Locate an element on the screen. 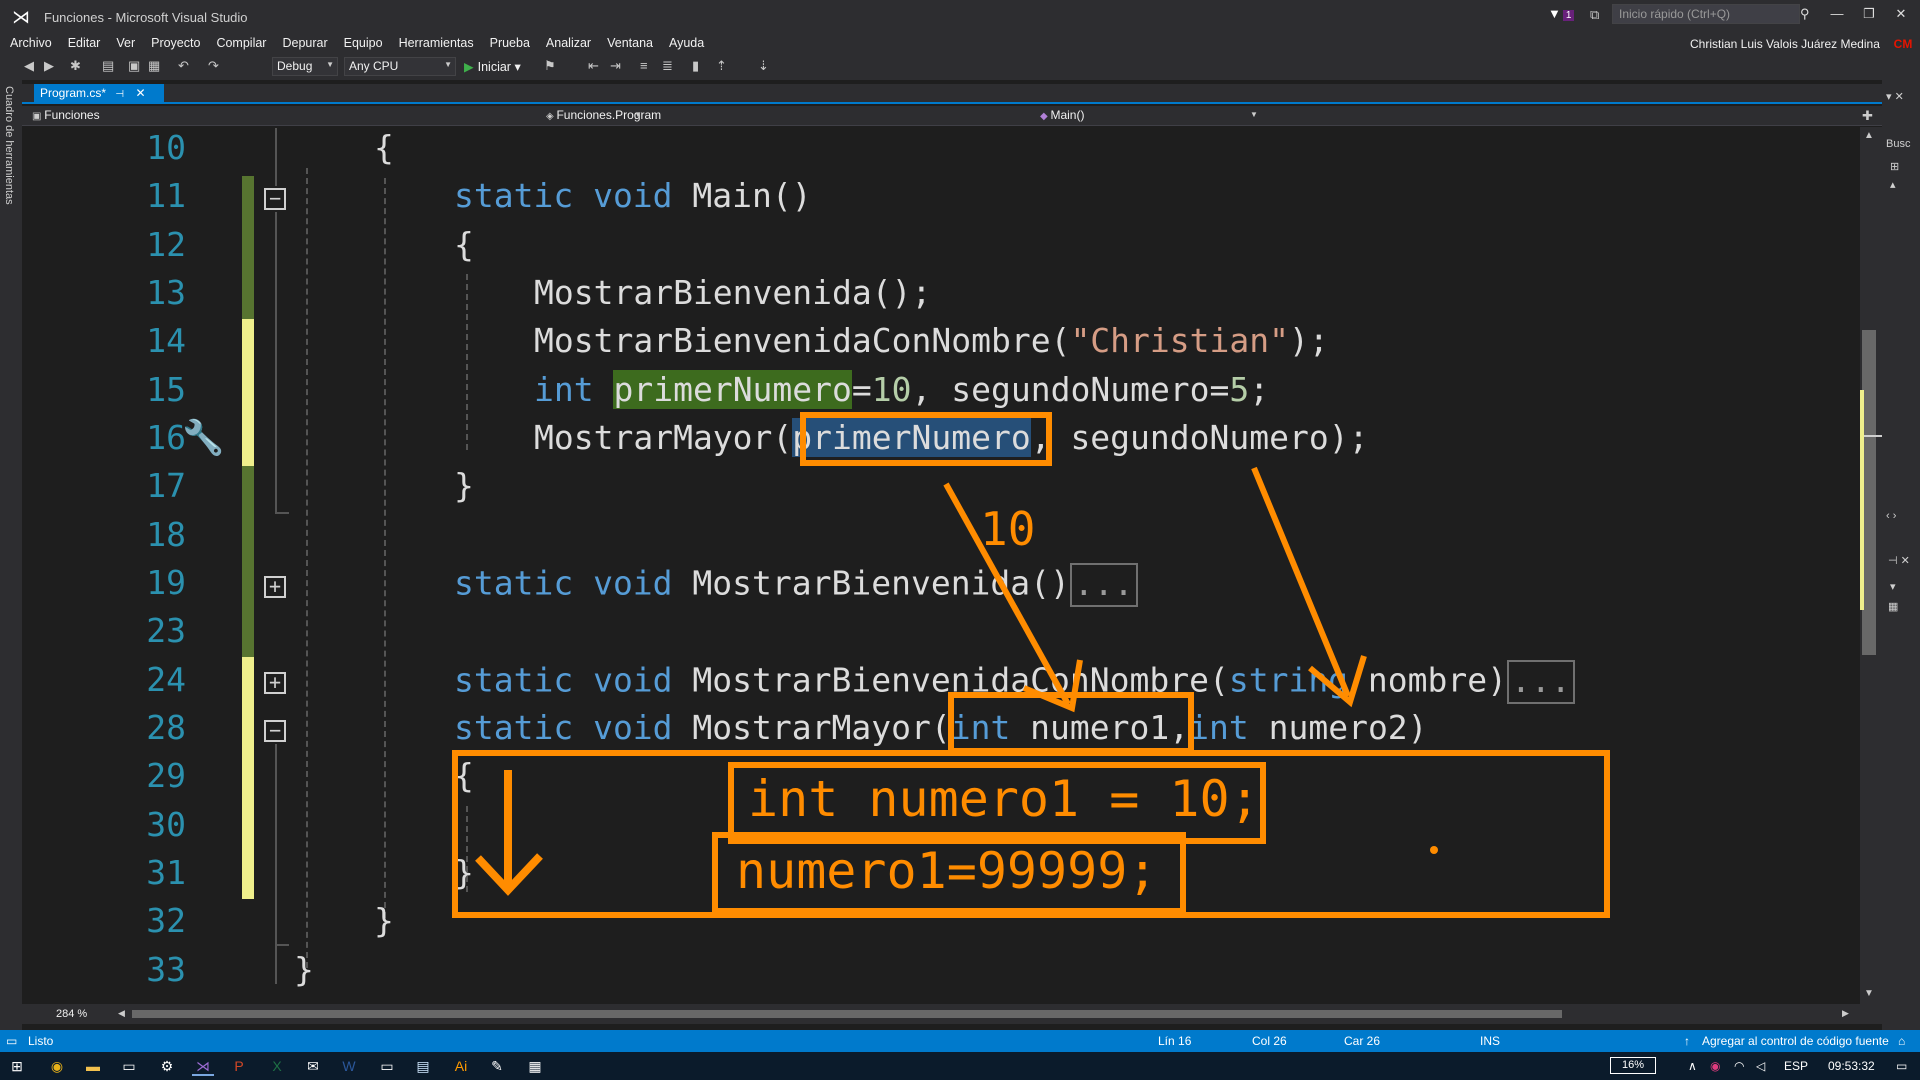 Image resolution: width=1920 pixels, height=1080 pixels. chrome-icon: ◉ is located at coordinates (57, 1066).